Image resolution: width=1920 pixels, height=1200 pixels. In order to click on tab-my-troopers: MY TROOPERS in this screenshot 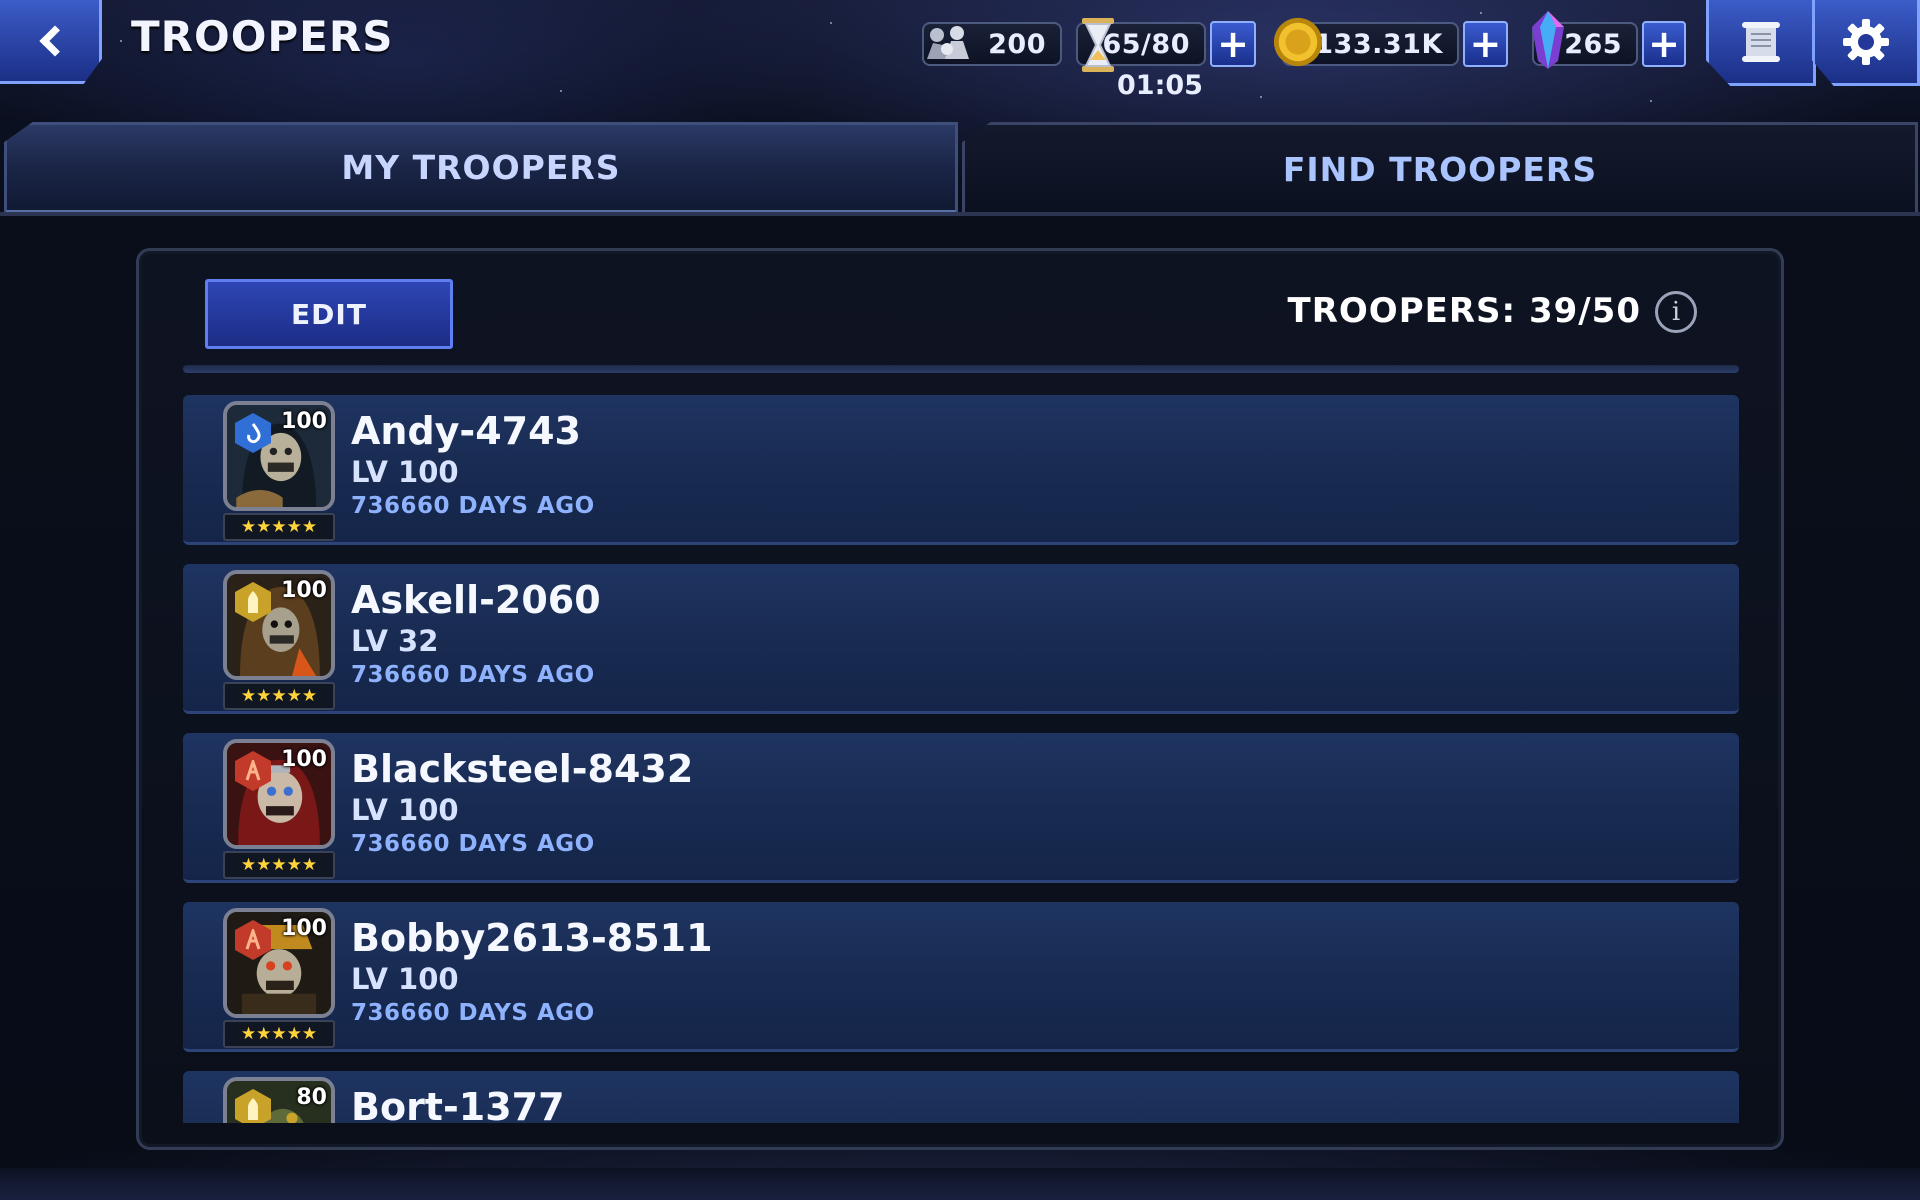, I will do `click(481, 168)`.